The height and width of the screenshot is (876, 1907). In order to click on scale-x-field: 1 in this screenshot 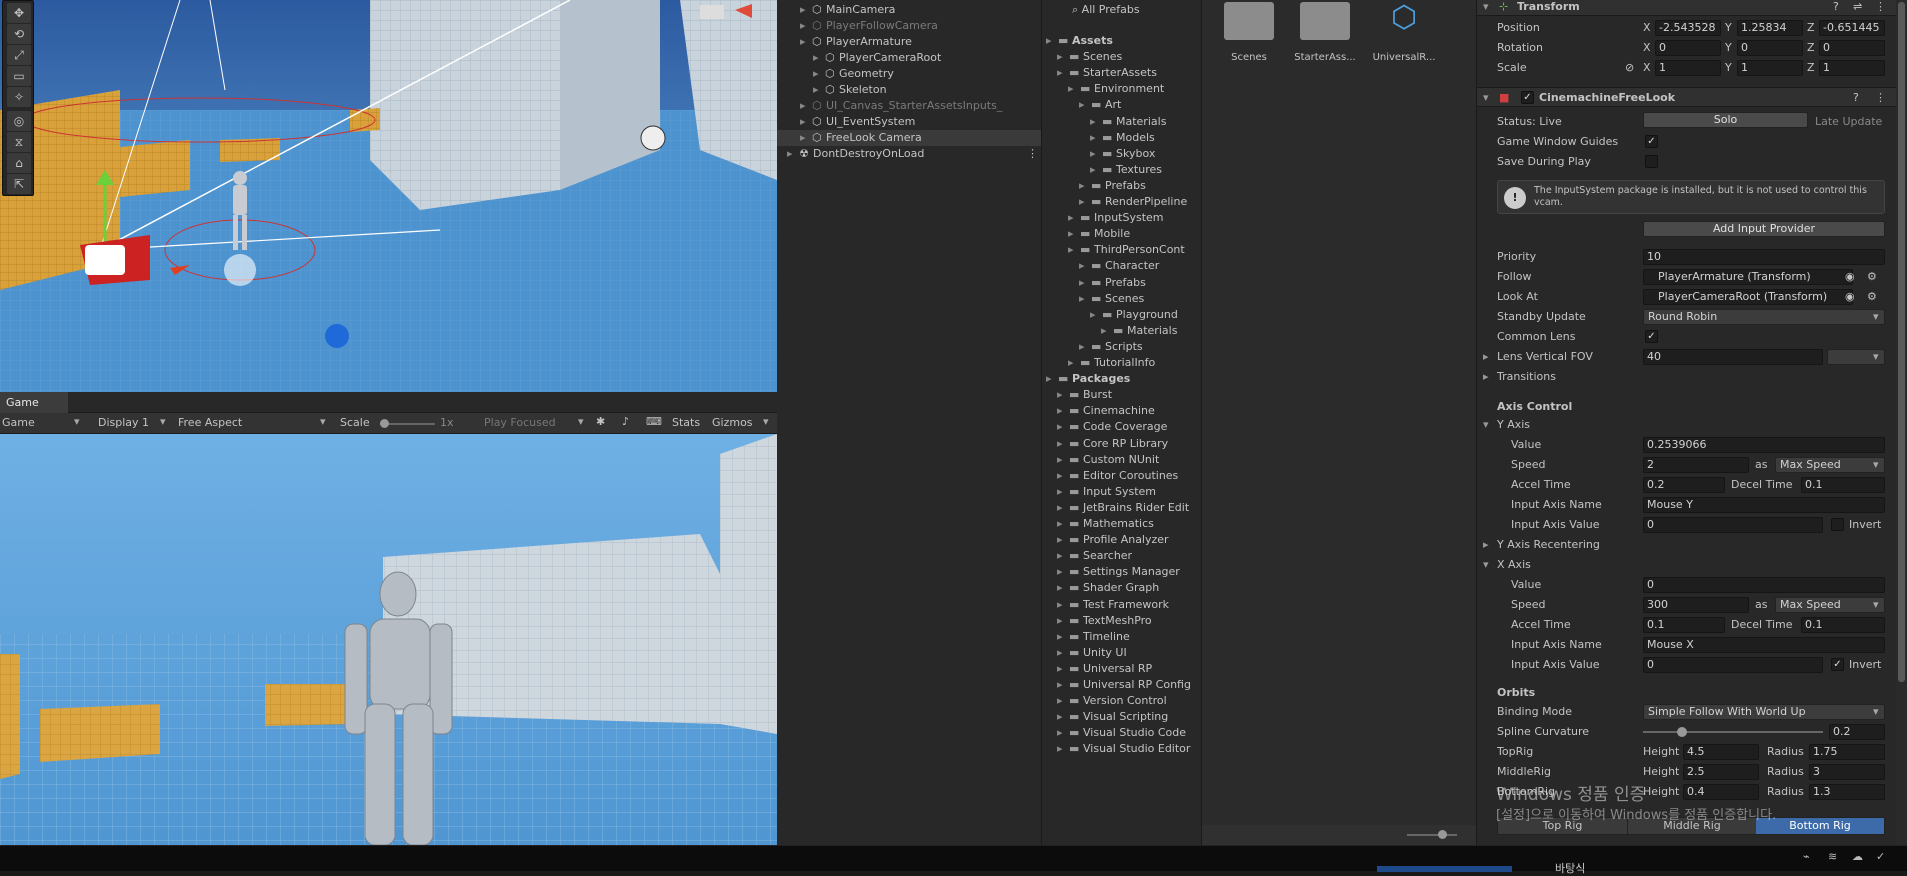, I will do `click(1688, 68)`.